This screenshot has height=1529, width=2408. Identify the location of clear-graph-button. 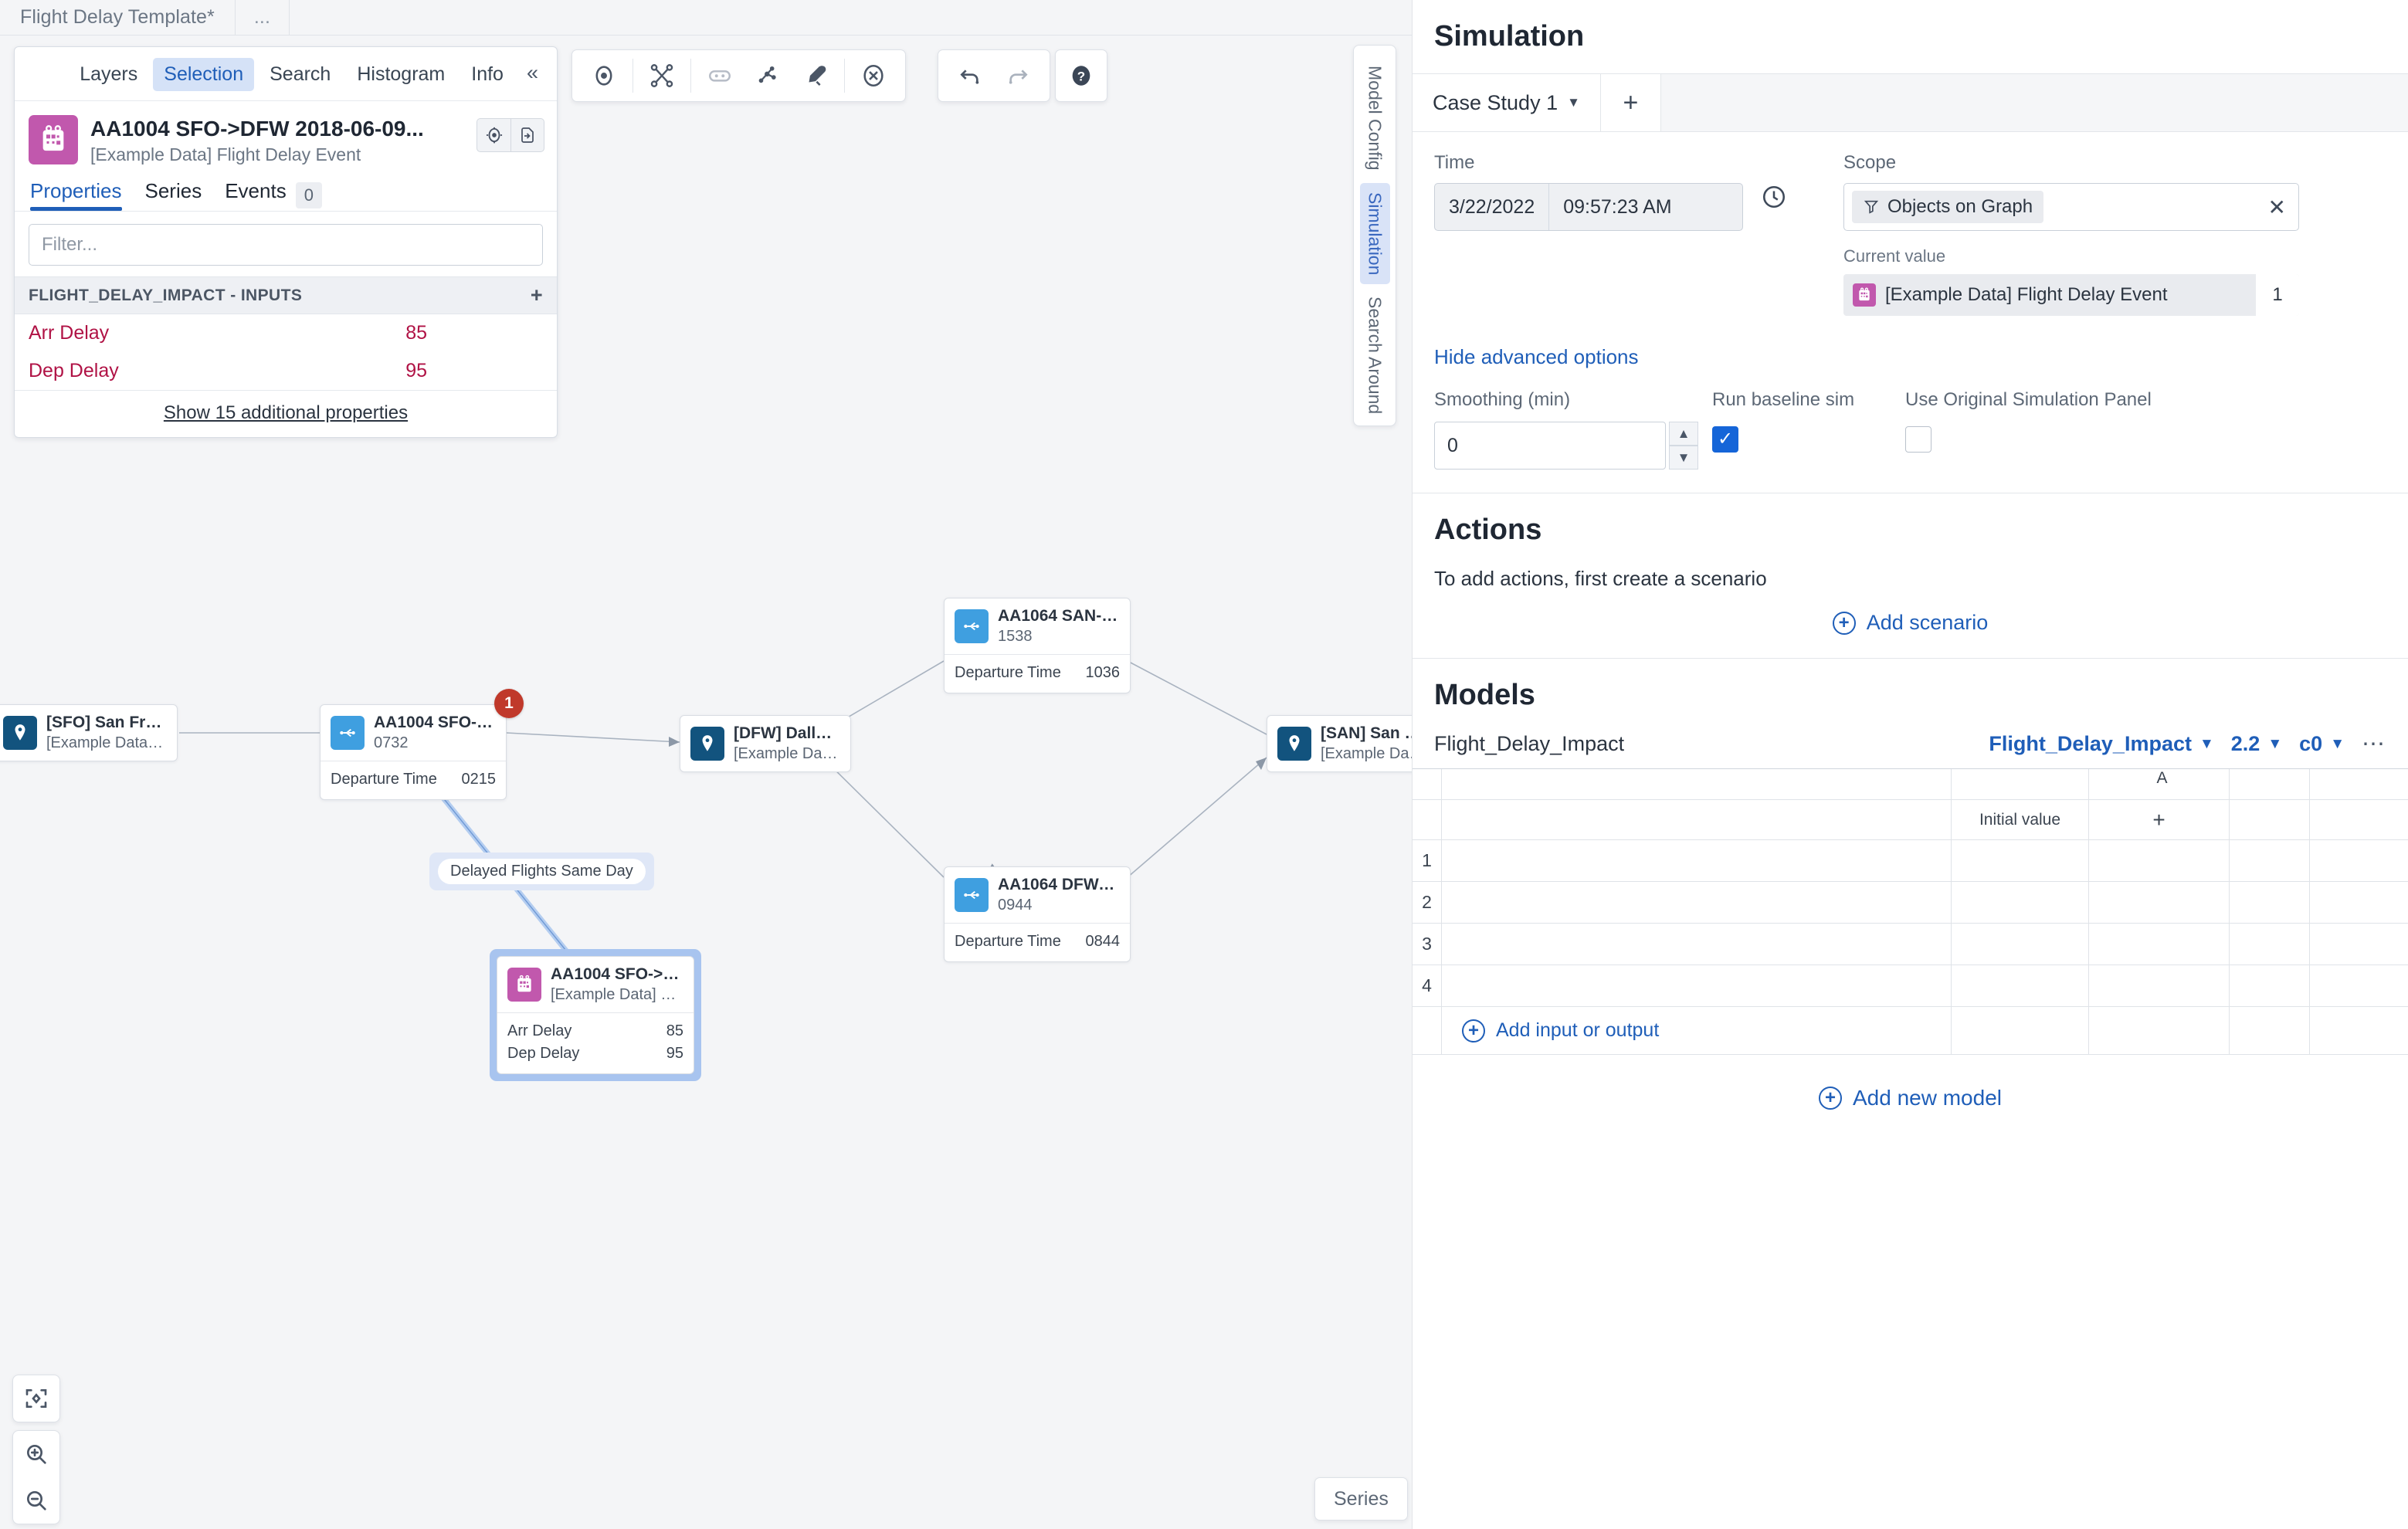
(873, 76).